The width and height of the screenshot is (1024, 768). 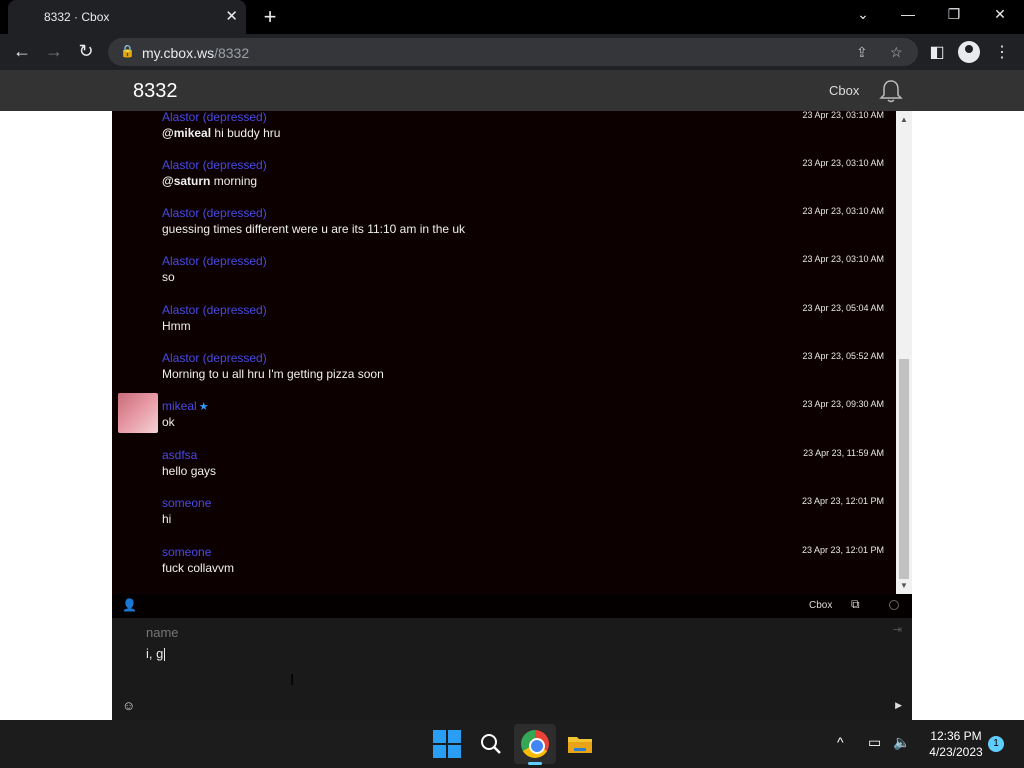 I want to click on share-icon: ⇪, so click(x=862, y=52).